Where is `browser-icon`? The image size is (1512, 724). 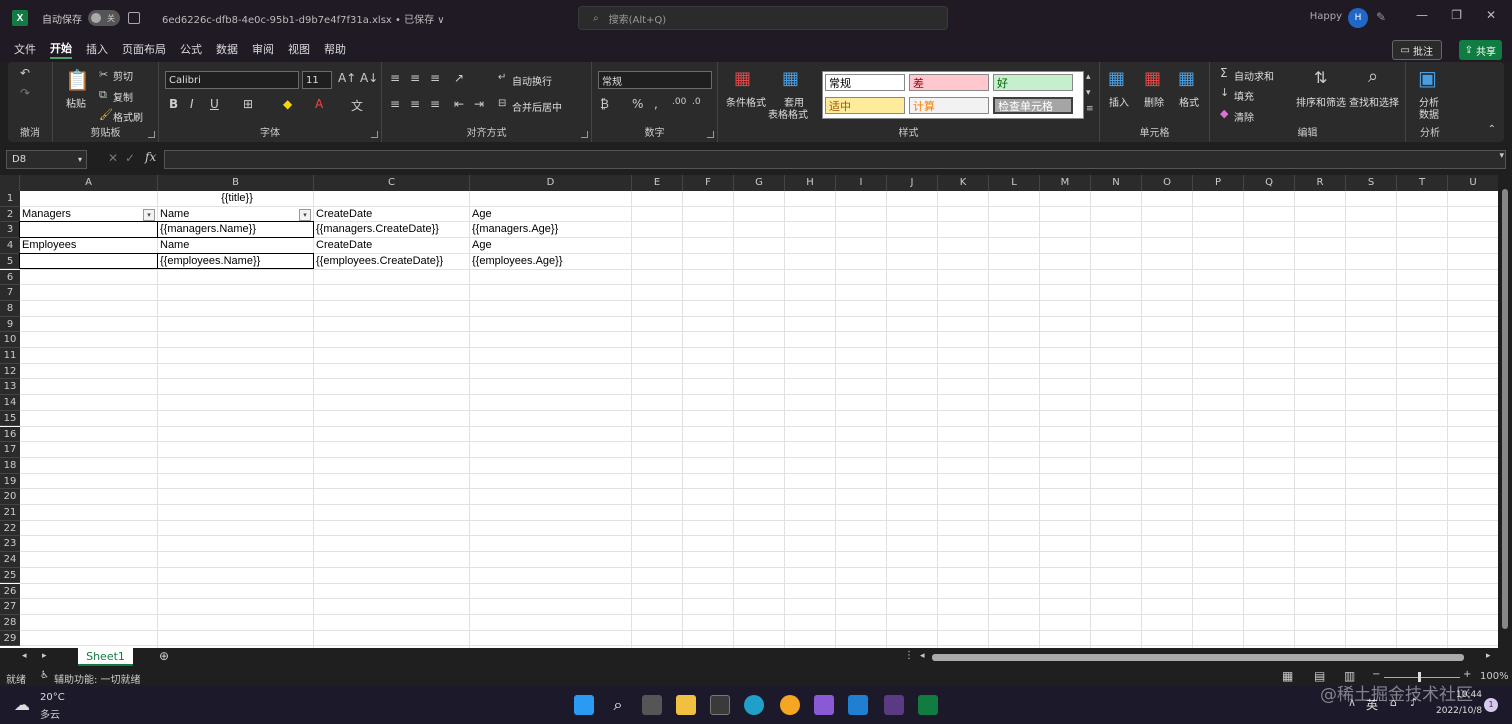
browser-icon is located at coordinates (790, 705).